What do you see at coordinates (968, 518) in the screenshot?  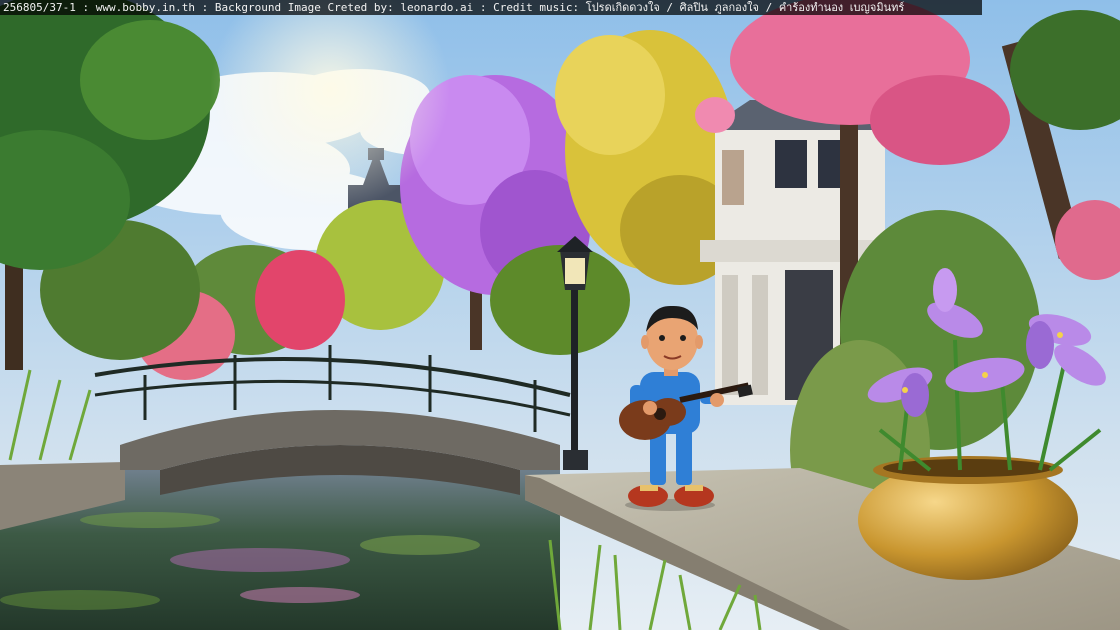 I see `golden-flower-pot` at bounding box center [968, 518].